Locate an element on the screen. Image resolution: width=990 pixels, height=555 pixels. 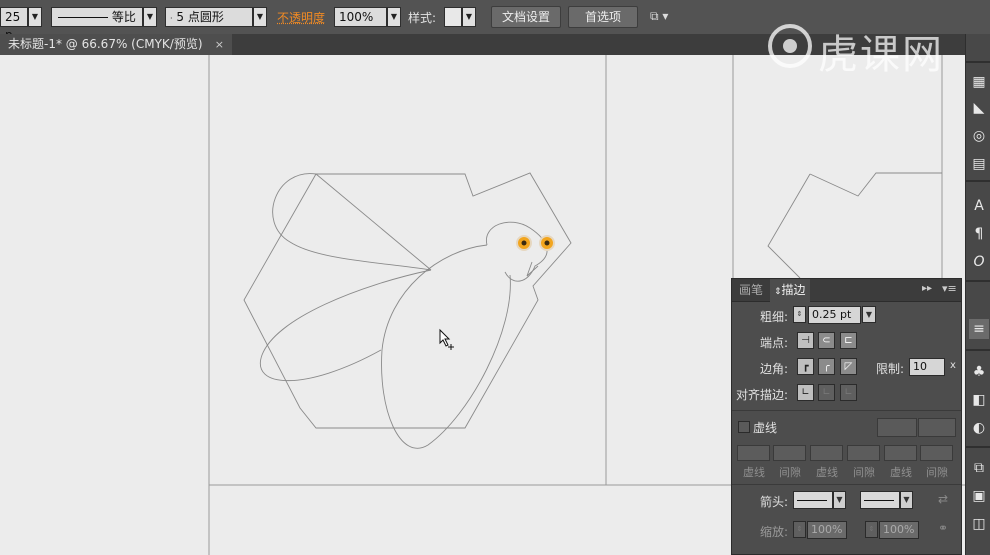
end-arrowhead-select is located at coordinates (880, 500).